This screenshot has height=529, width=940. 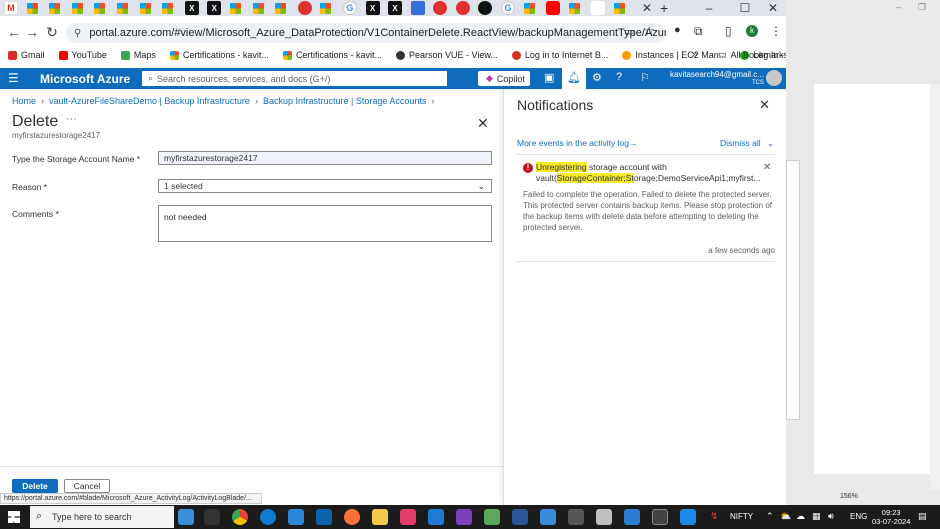 What do you see at coordinates (24, 101) in the screenshot?
I see `breadcrumb-home: Home` at bounding box center [24, 101].